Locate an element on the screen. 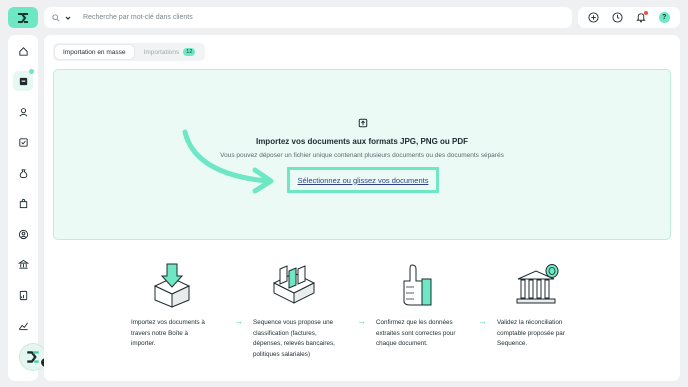  sidebar-item-clients is located at coordinates (23, 112).